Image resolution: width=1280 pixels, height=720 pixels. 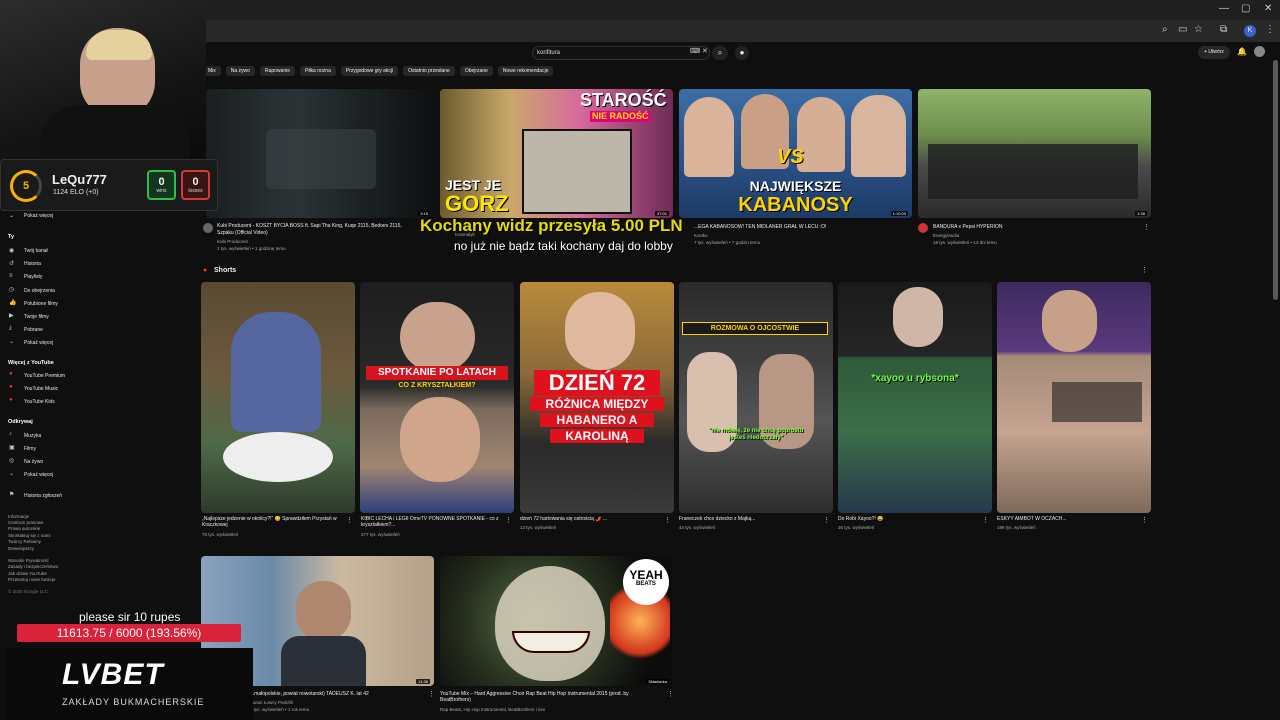 What do you see at coordinates (24, 528) in the screenshot?
I see `footer-link: Prawa autorskie` at bounding box center [24, 528].